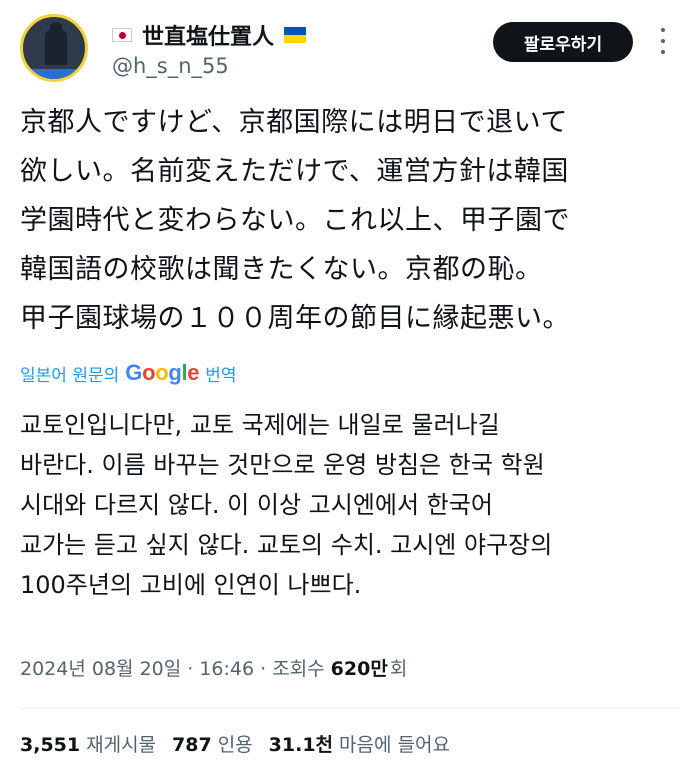  Describe the element at coordinates (260, 425) in the screenshot. I see `translated-line: 교토인입니다만, 교토 국제에는 내일로 물러나길` at that location.